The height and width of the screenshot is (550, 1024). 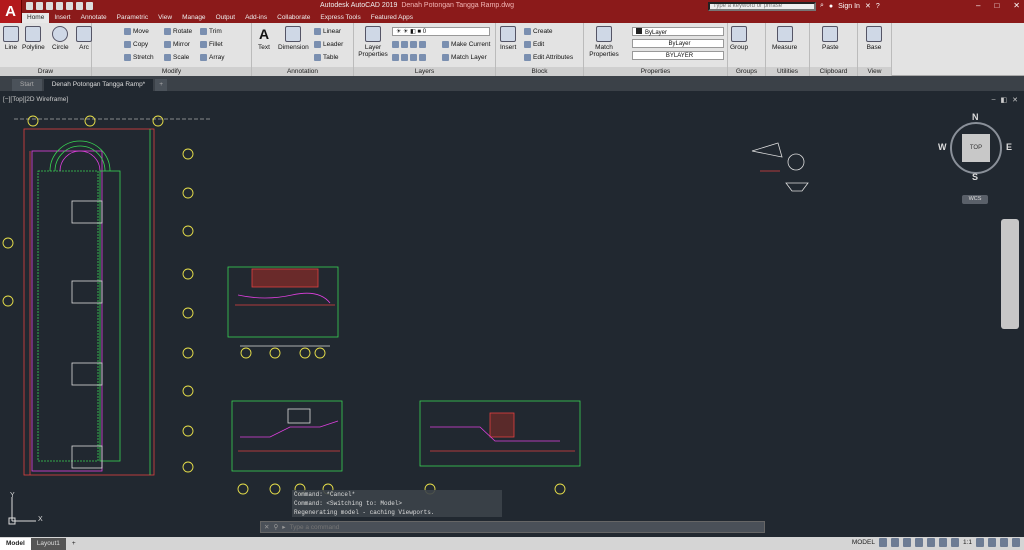 What do you see at coordinates (373, 42) in the screenshot?
I see `layer-properties-button: Layer Properties` at bounding box center [373, 42].